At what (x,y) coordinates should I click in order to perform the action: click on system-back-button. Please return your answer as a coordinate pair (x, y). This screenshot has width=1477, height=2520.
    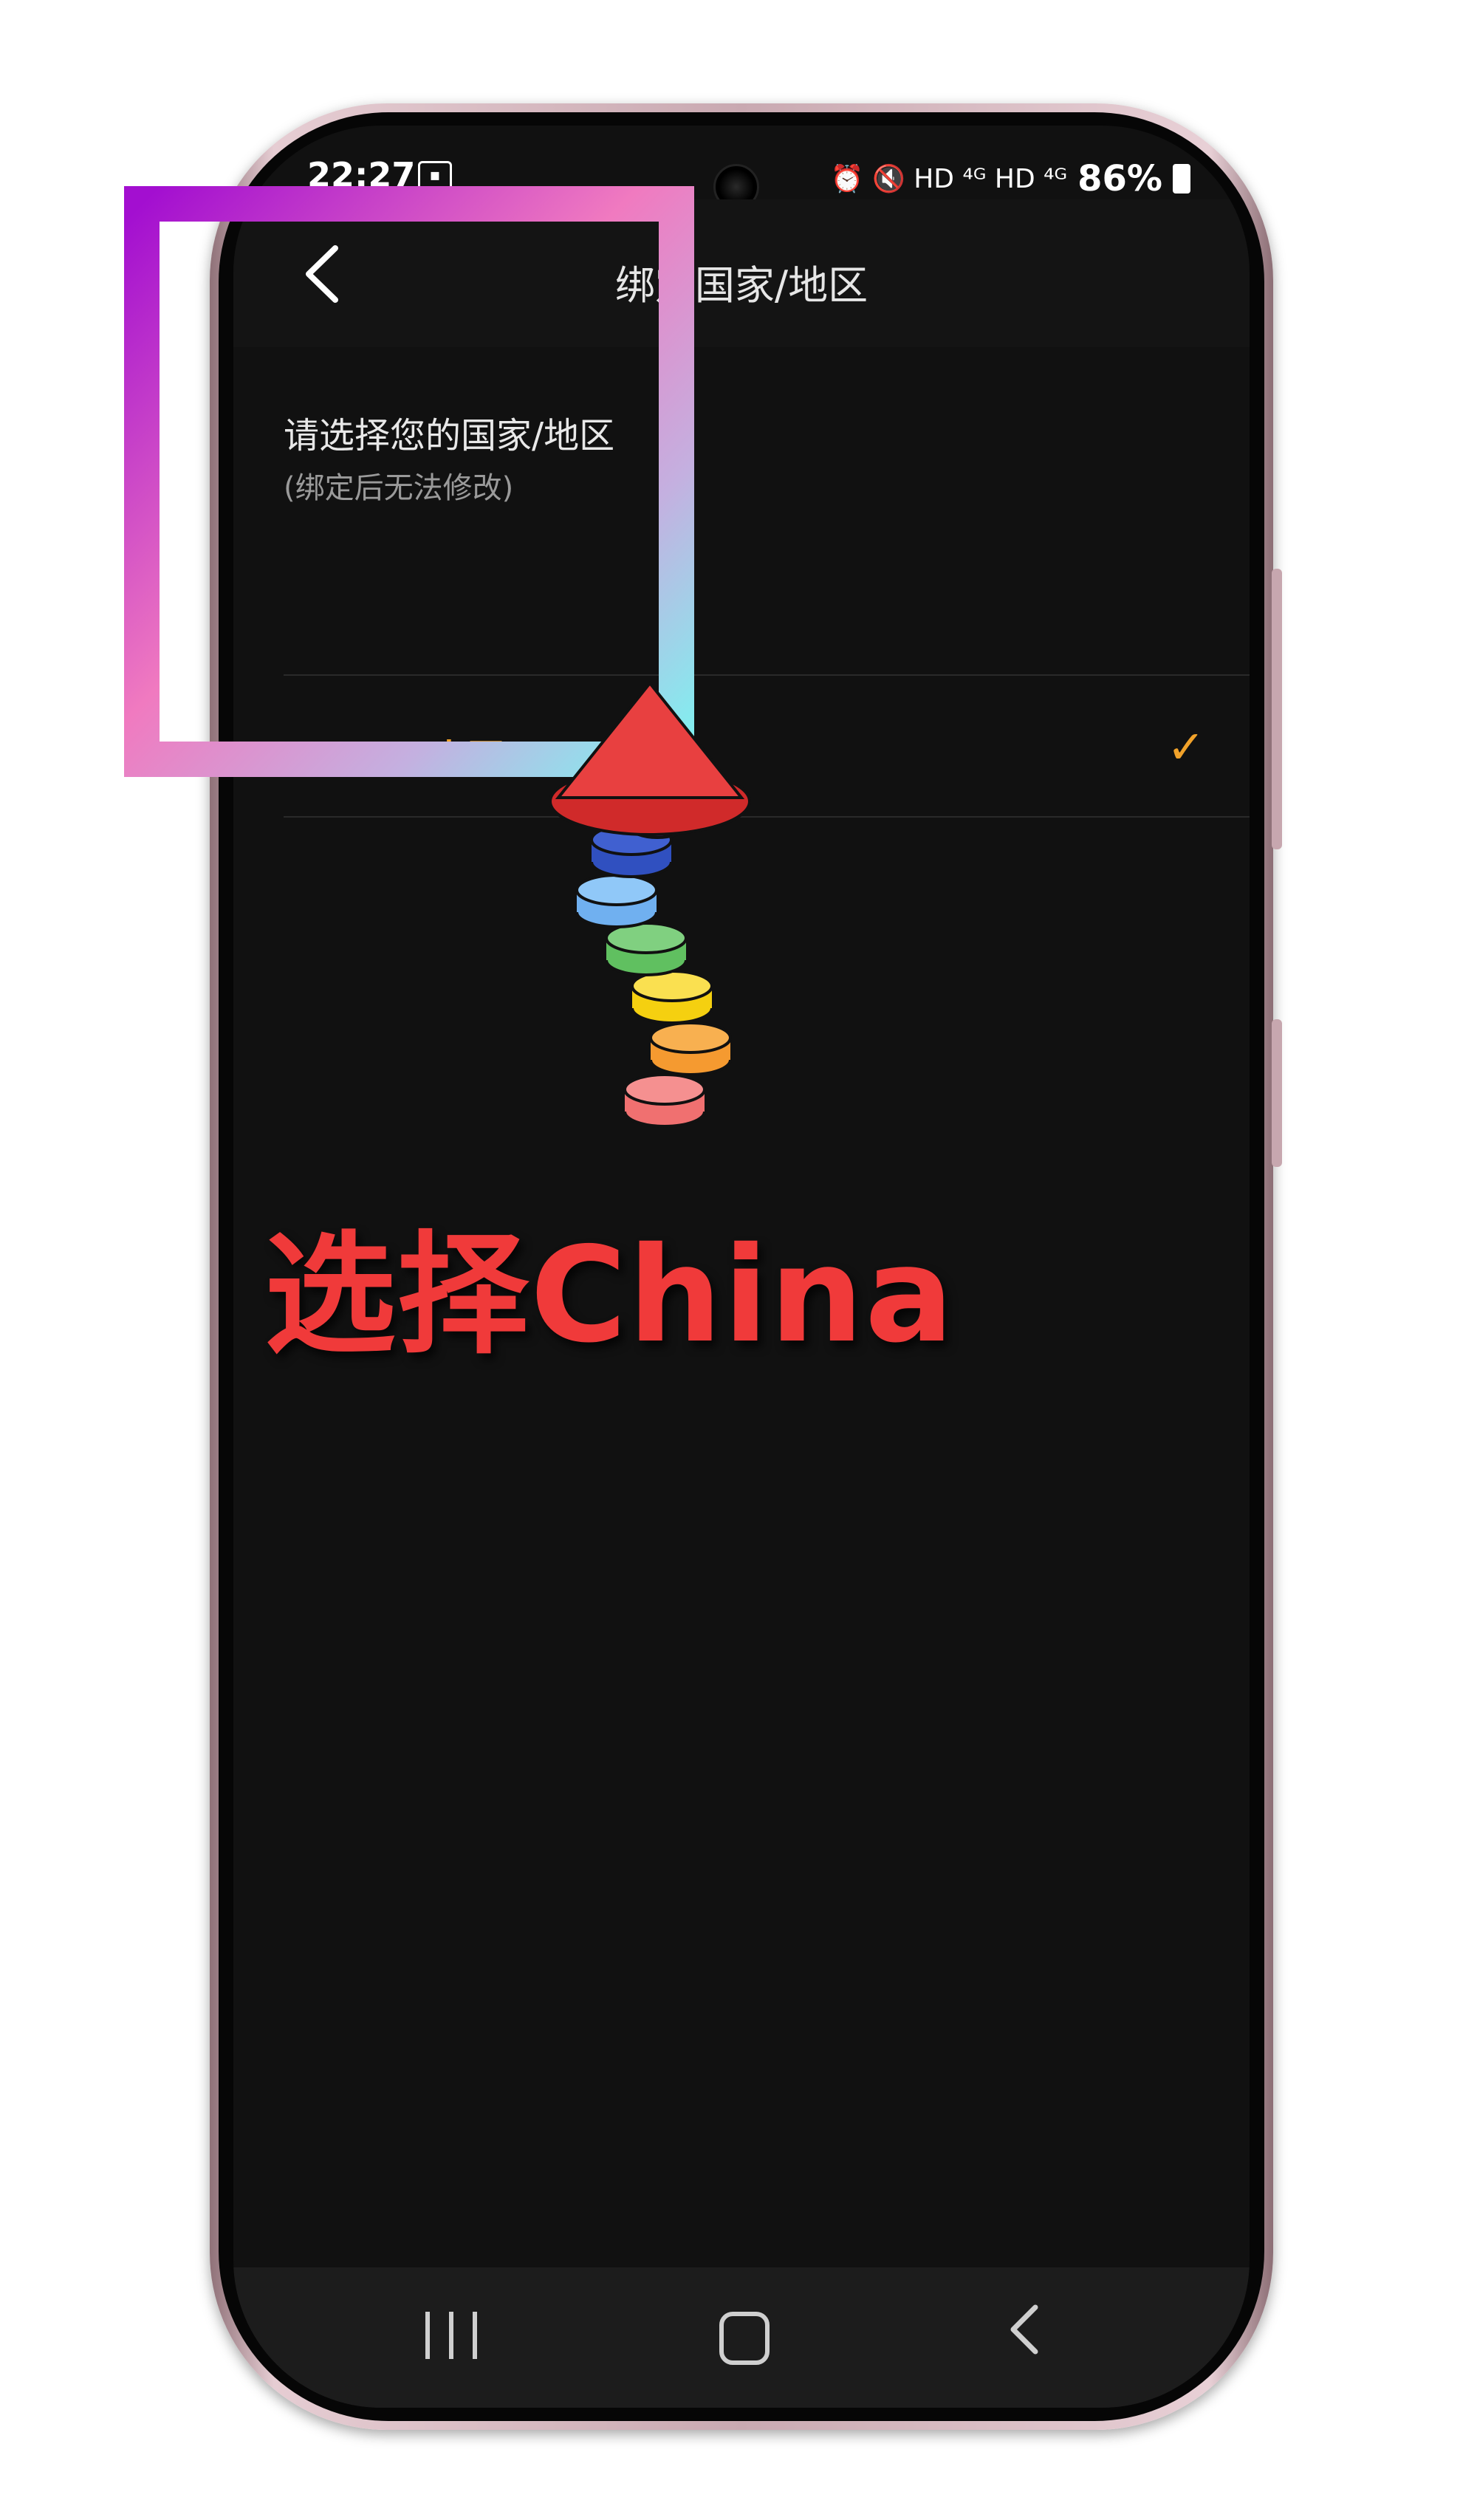
    Looking at the image, I should click on (1023, 2336).